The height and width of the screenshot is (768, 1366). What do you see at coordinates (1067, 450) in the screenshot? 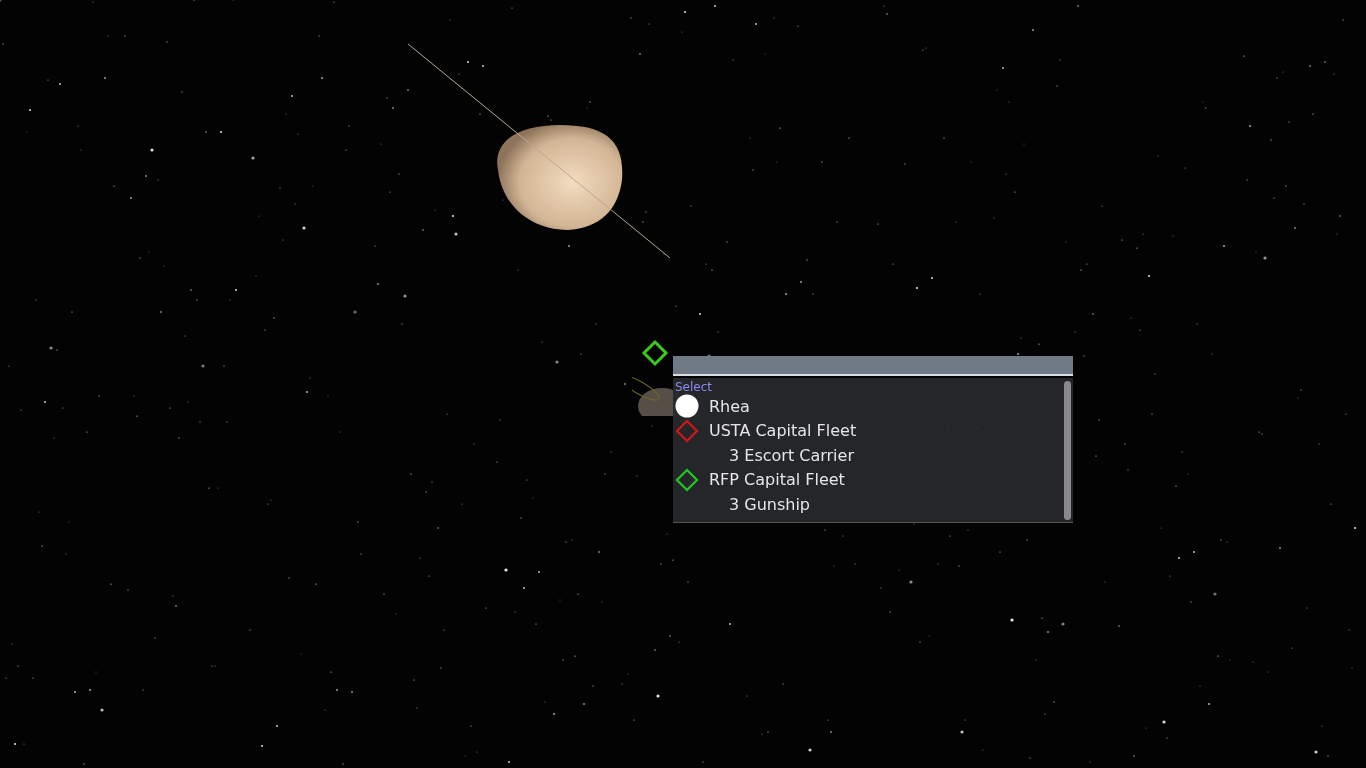
I see `scrollbar` at bounding box center [1067, 450].